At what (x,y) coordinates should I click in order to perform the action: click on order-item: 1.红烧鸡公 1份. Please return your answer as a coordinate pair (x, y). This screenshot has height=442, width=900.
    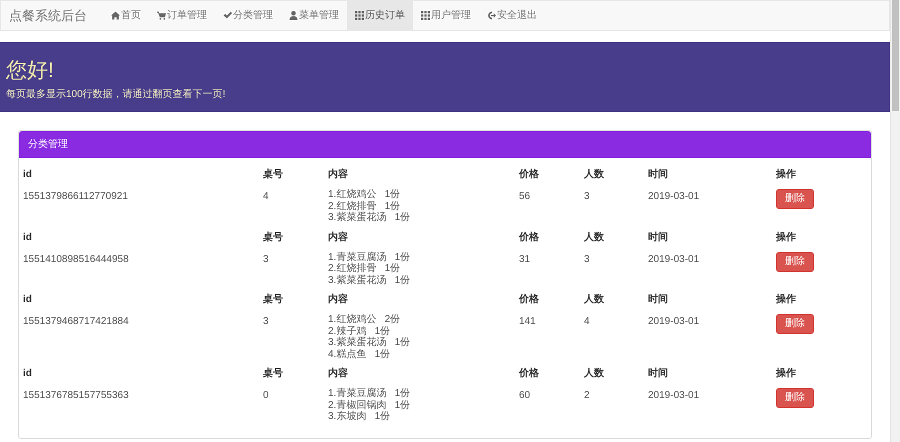
    Looking at the image, I should click on (365, 194).